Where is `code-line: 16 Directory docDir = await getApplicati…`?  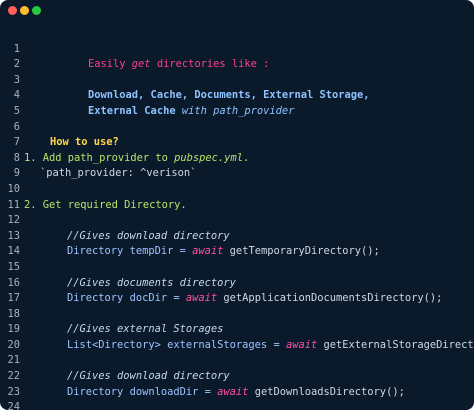
code-line: 16 Directory docDir = await getApplicati… is located at coordinates (237, 282).